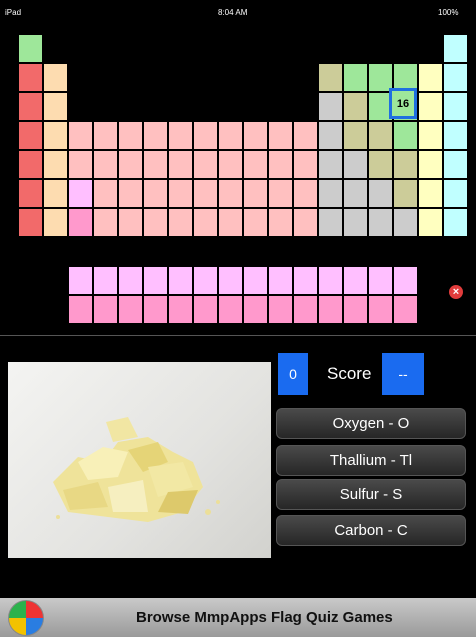  Describe the element at coordinates (371, 423) in the screenshot. I see `answer-button-oxygen: Oxygen - O` at that location.